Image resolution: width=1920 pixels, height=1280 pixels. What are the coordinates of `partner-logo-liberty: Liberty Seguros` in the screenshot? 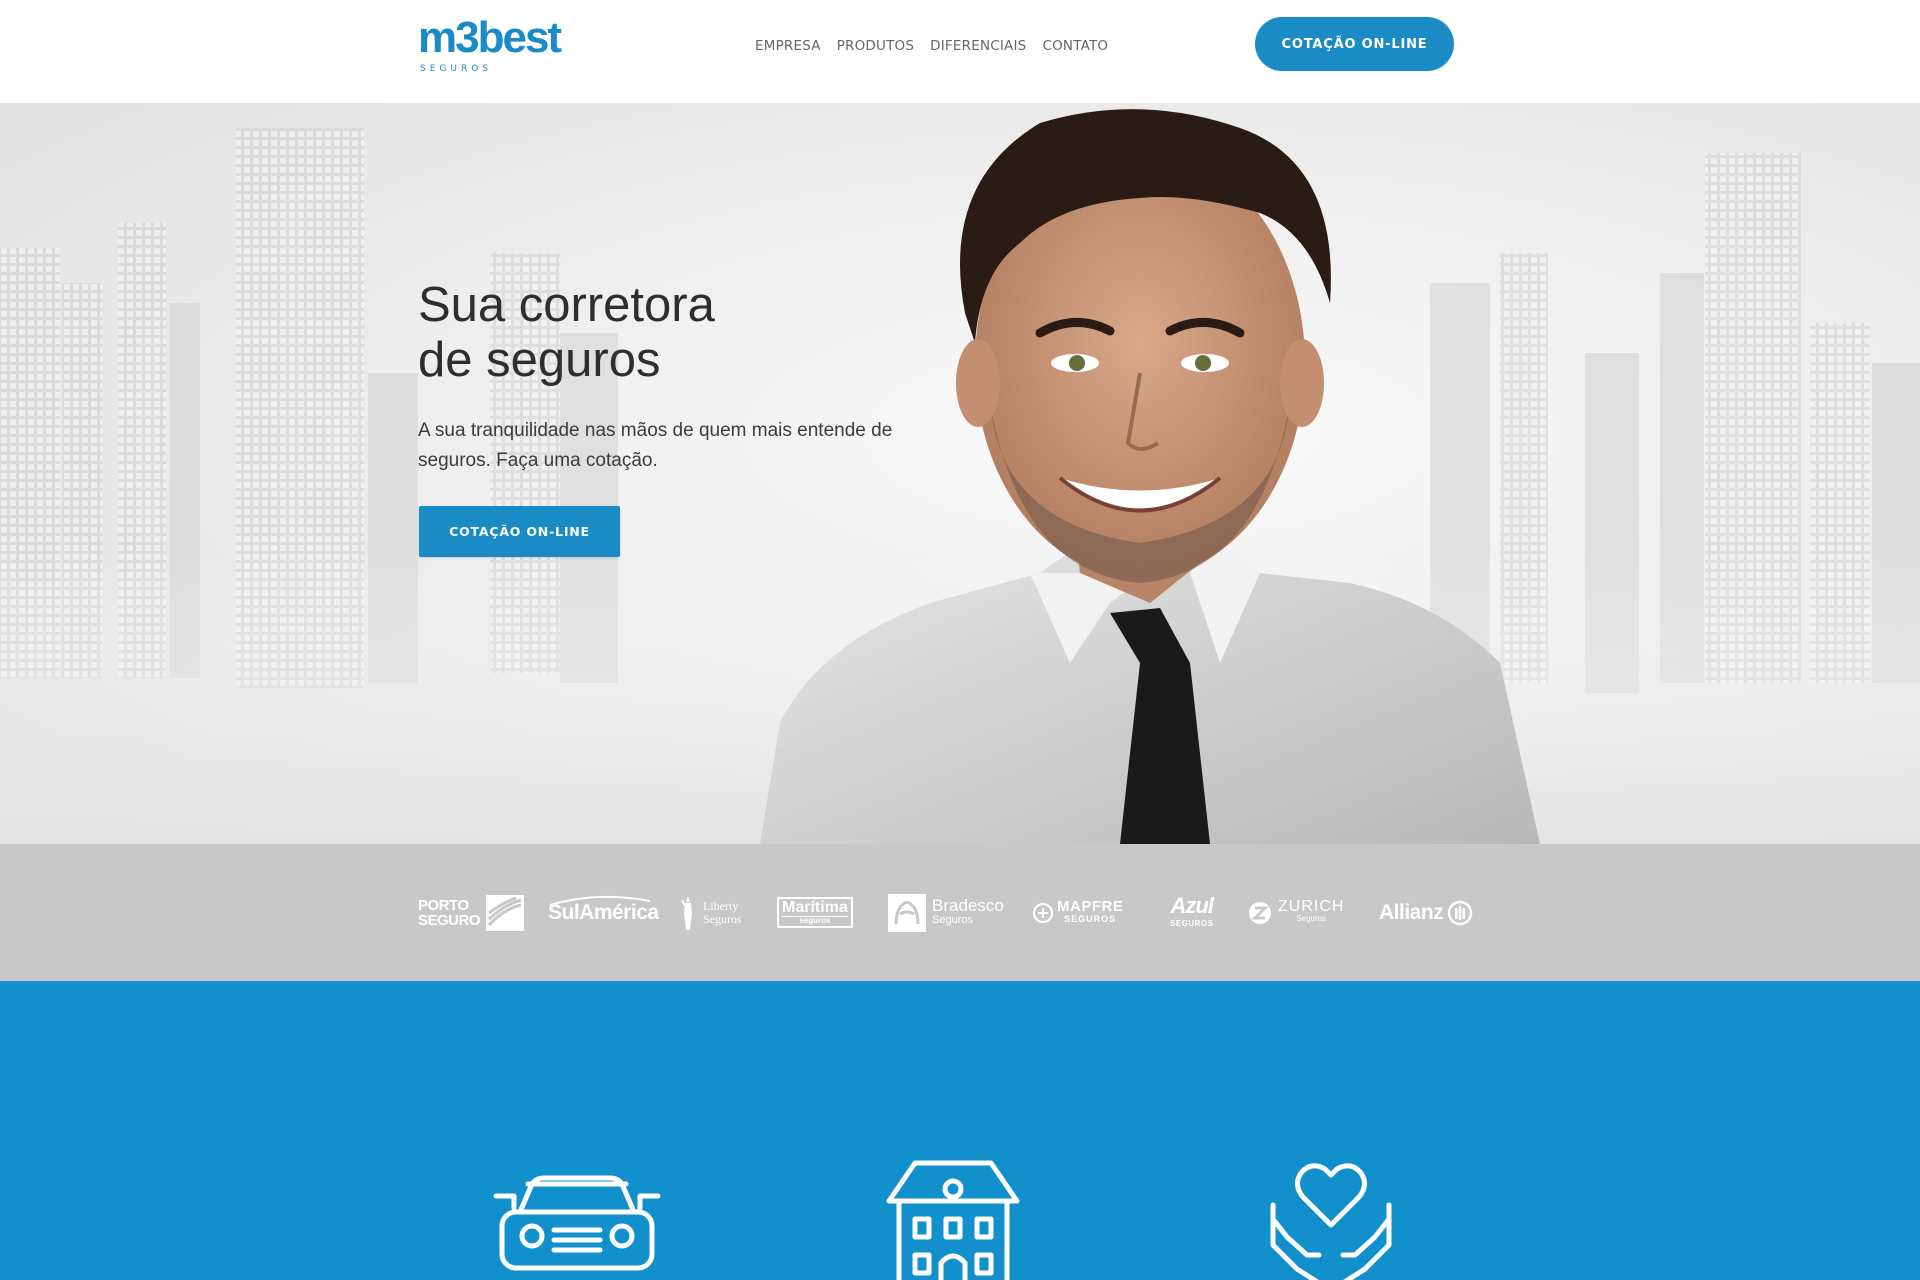 It's located at (709, 912).